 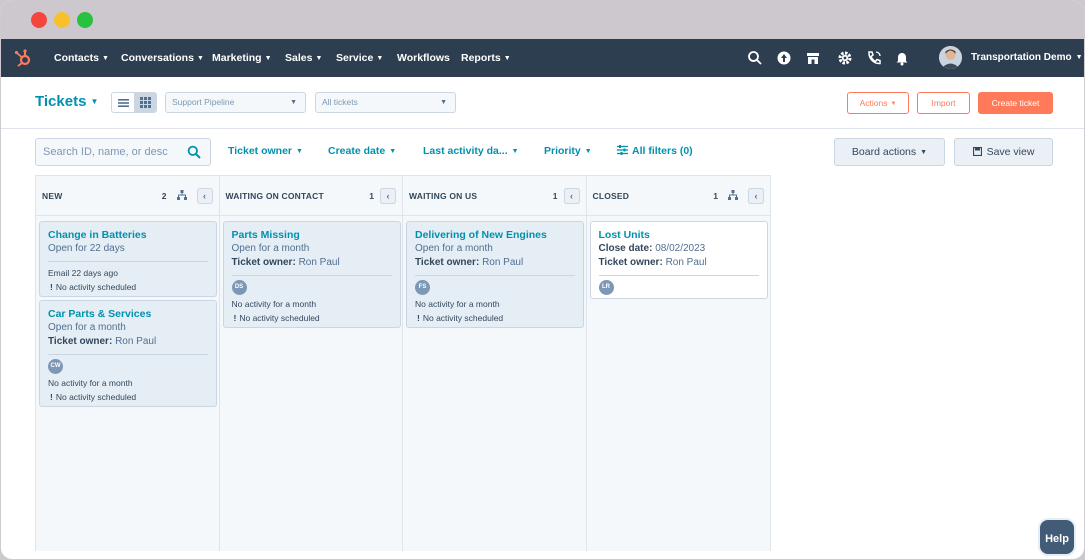 I want to click on avatar: FS, so click(x=422, y=287).